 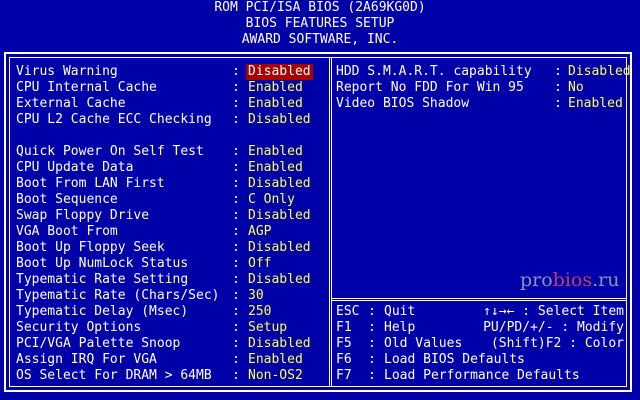 I want to click on help-action: Quit, so click(x=400, y=311).